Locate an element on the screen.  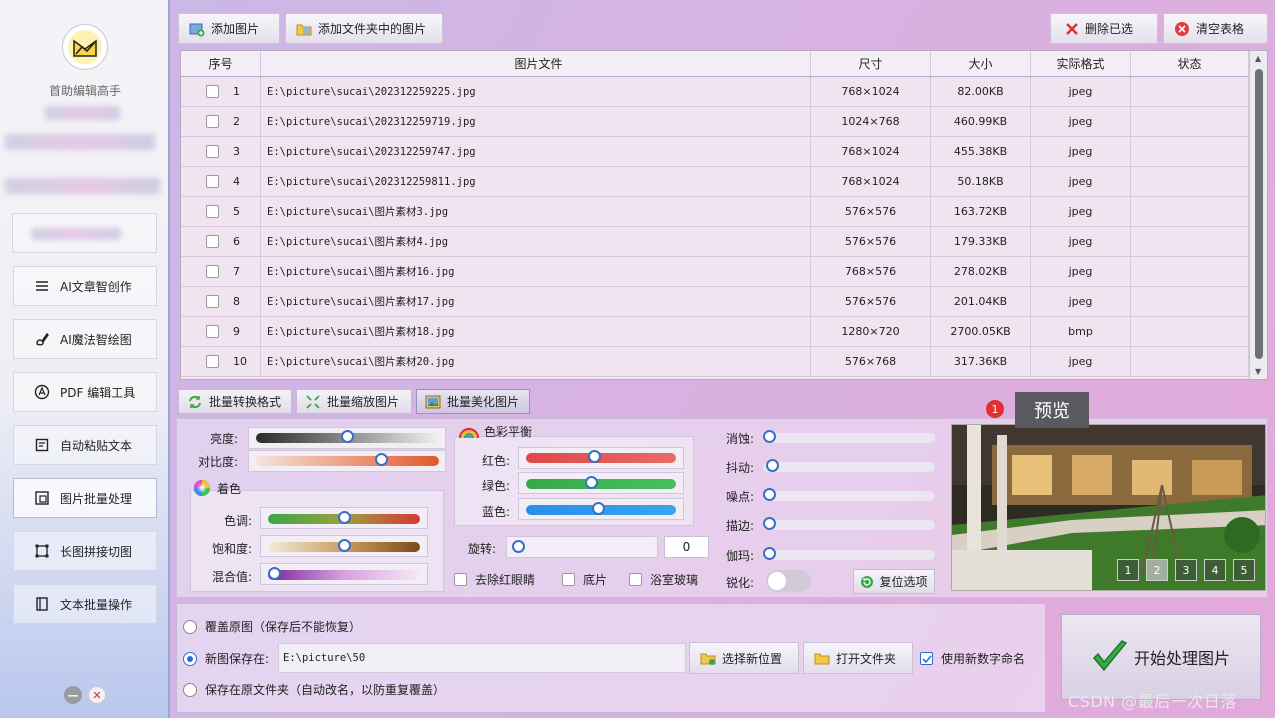
rotate-input: 0 is located at coordinates (686, 547).